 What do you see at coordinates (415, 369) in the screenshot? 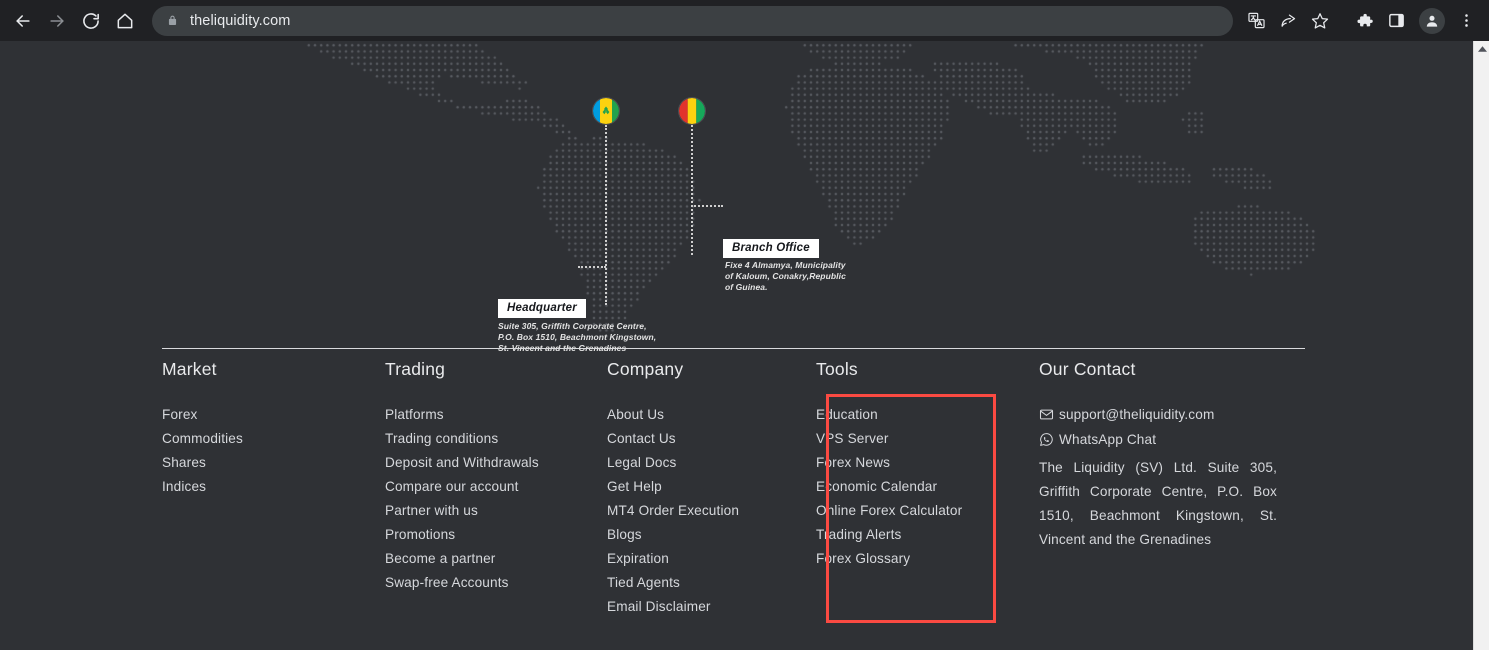
I see `footer-column-title: Trading` at bounding box center [415, 369].